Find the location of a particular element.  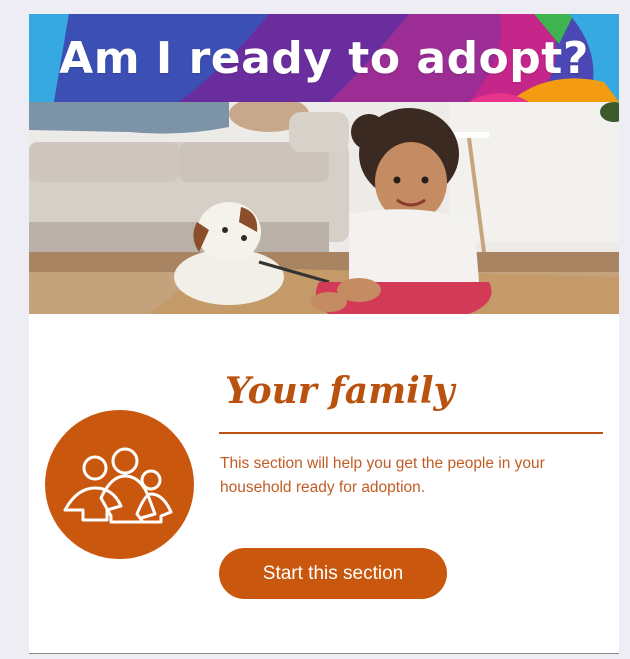

start-section-button: Start this section is located at coordinates (333, 573).